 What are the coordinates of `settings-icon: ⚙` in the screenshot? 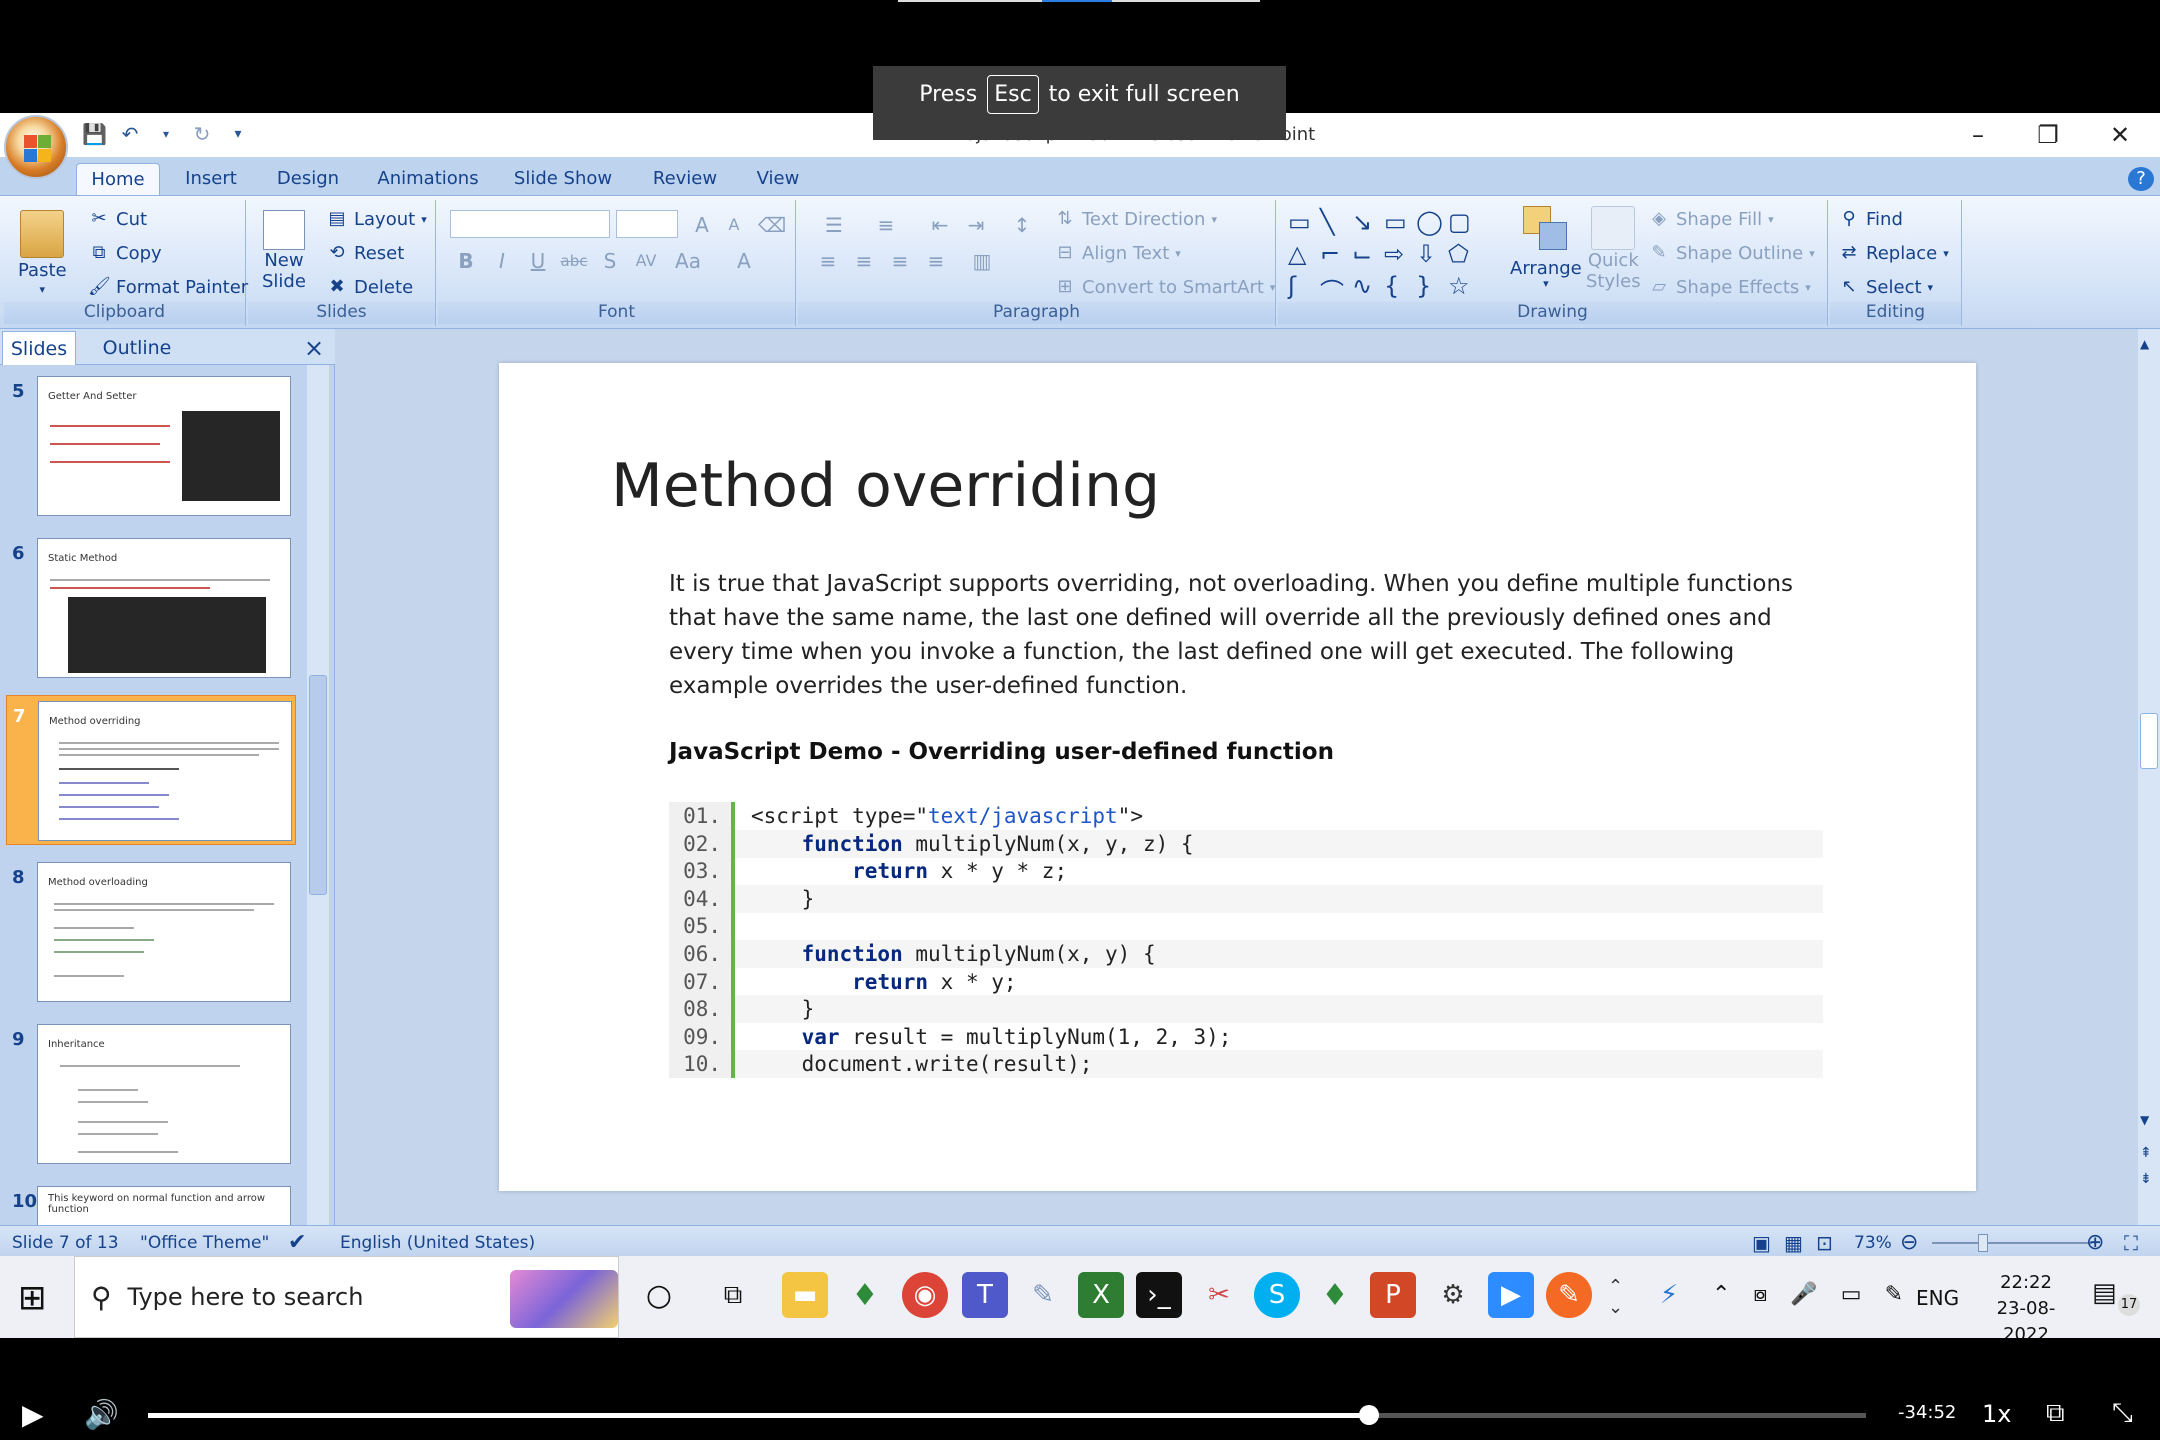 It's located at (1453, 1295).